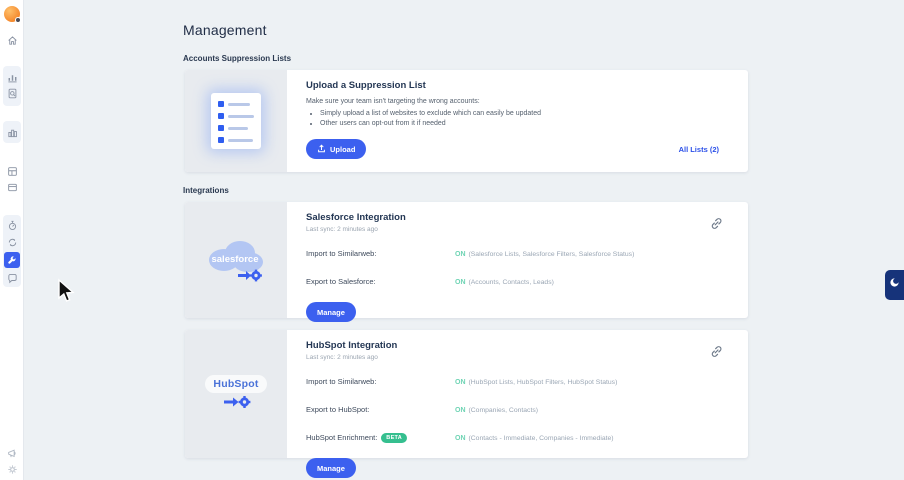 This screenshot has width=904, height=480. Describe the element at coordinates (352, 345) in the screenshot. I see `hubspot-card-title: HubSpot Integration` at that location.